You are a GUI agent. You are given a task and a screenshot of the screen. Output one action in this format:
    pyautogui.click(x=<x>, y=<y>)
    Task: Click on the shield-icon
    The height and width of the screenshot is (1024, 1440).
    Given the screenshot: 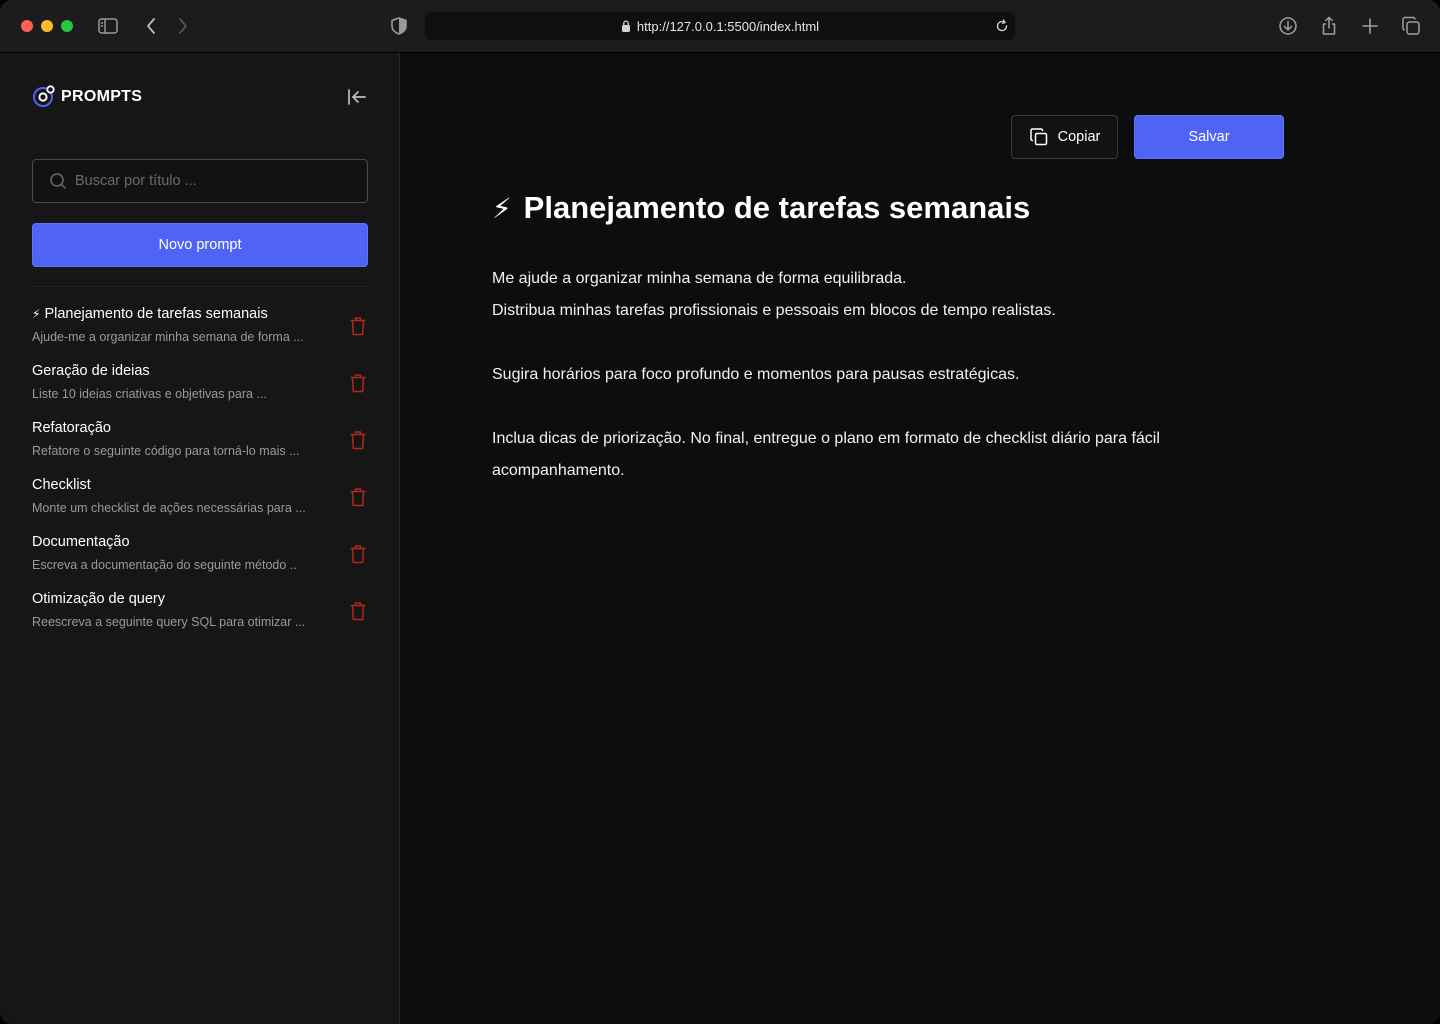 What is the action you would take?
    pyautogui.click(x=399, y=26)
    